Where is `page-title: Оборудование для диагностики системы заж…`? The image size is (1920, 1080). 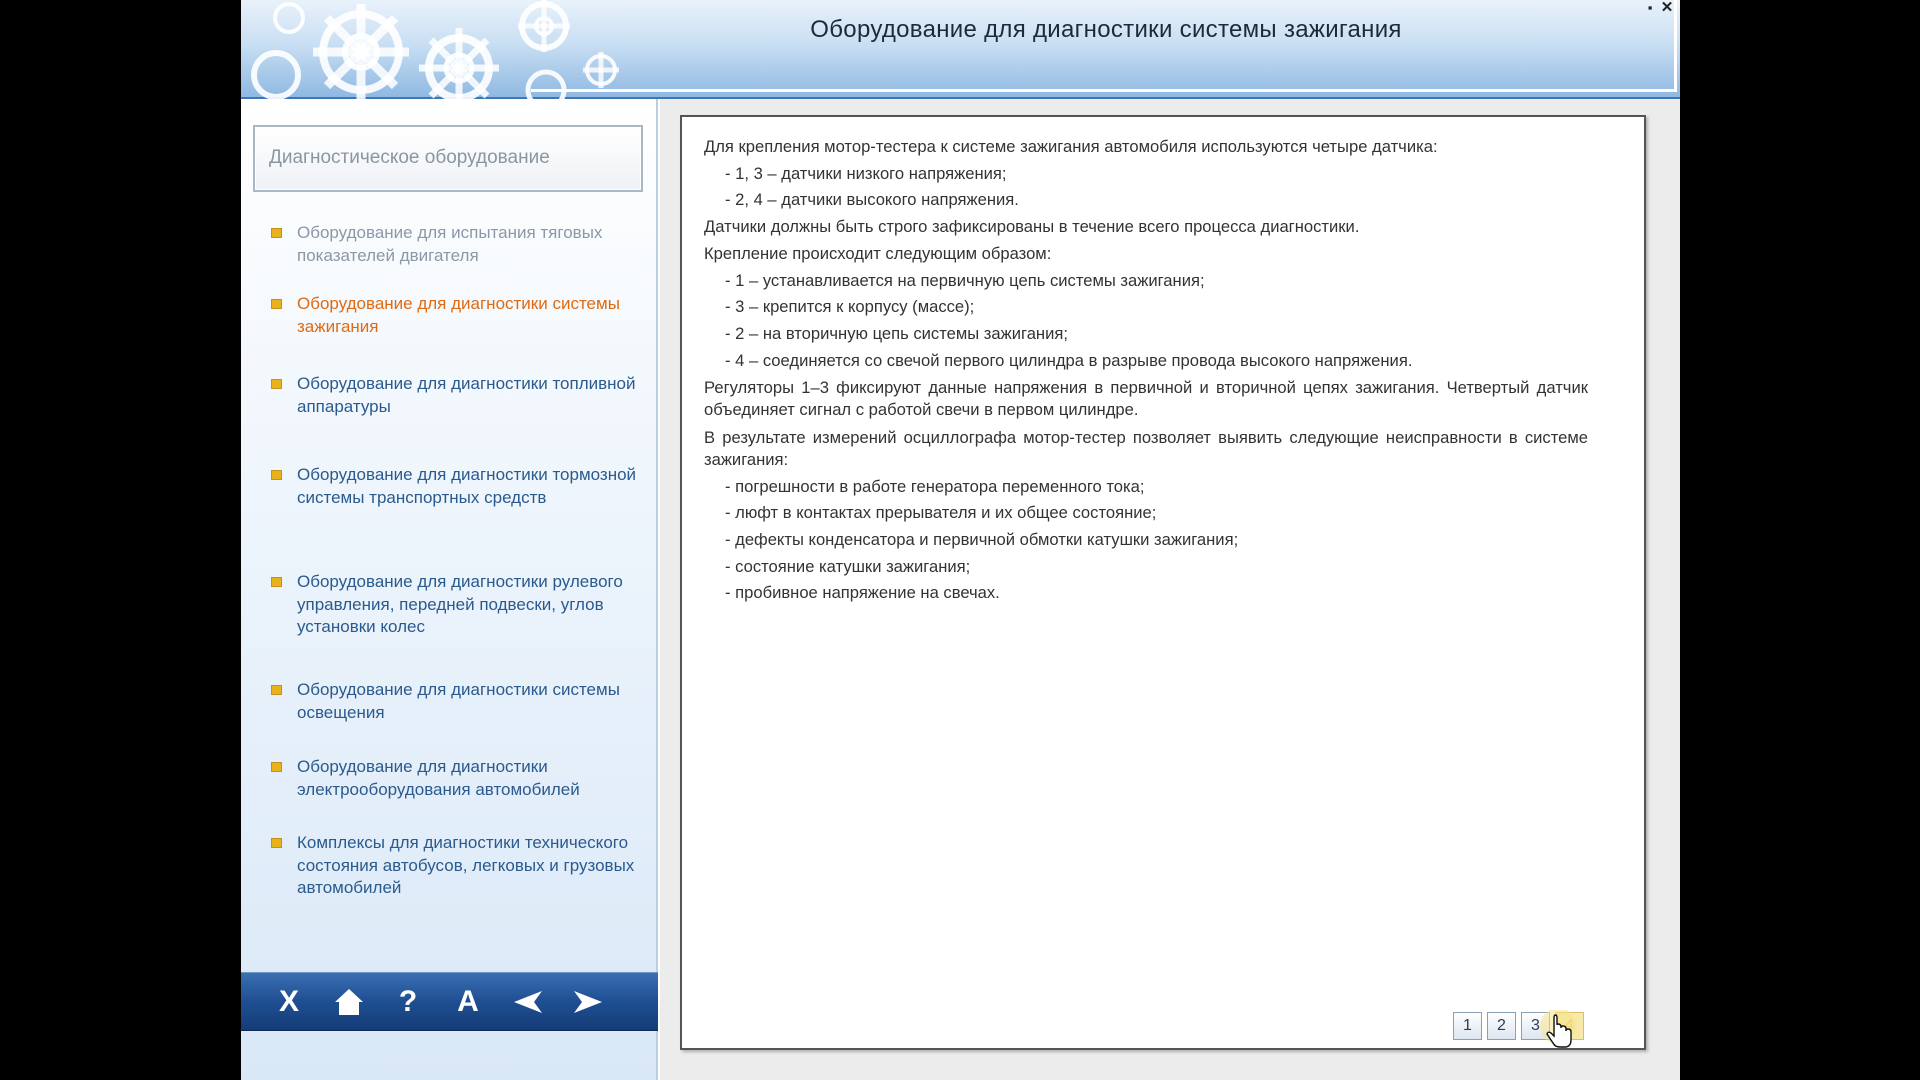
page-title: Оборудование для диагностики системы заж… is located at coordinates (1106, 29).